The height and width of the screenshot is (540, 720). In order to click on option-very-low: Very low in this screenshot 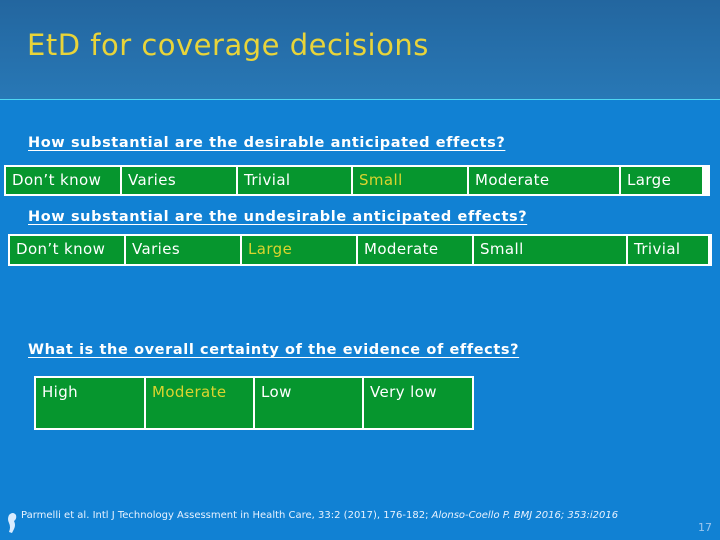, I will do `click(418, 403)`.